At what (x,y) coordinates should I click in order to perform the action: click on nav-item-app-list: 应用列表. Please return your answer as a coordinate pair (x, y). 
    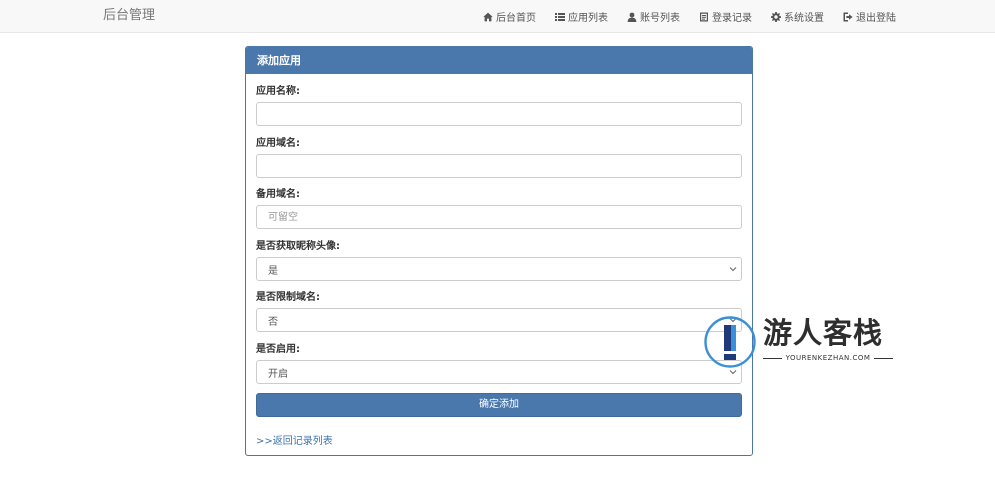
    Looking at the image, I should click on (581, 16).